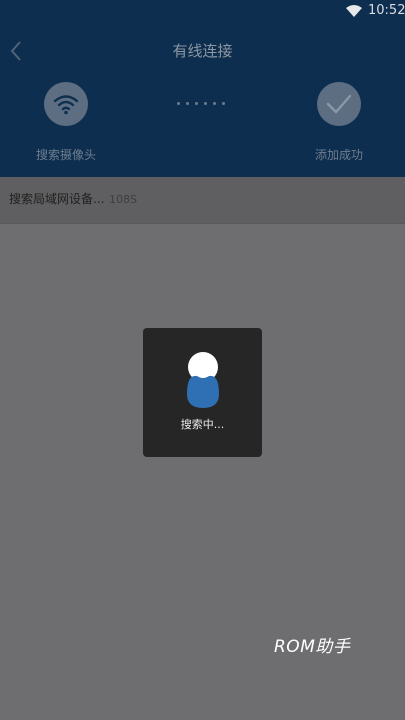  I want to click on loading-person-icon, so click(203, 380).